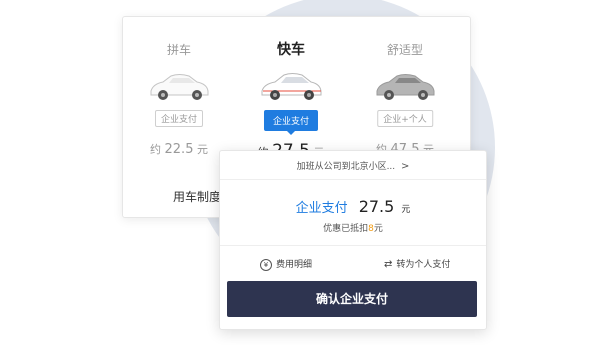 The image size is (600, 345). I want to click on fee-detail-label: 费用明细, so click(294, 265).